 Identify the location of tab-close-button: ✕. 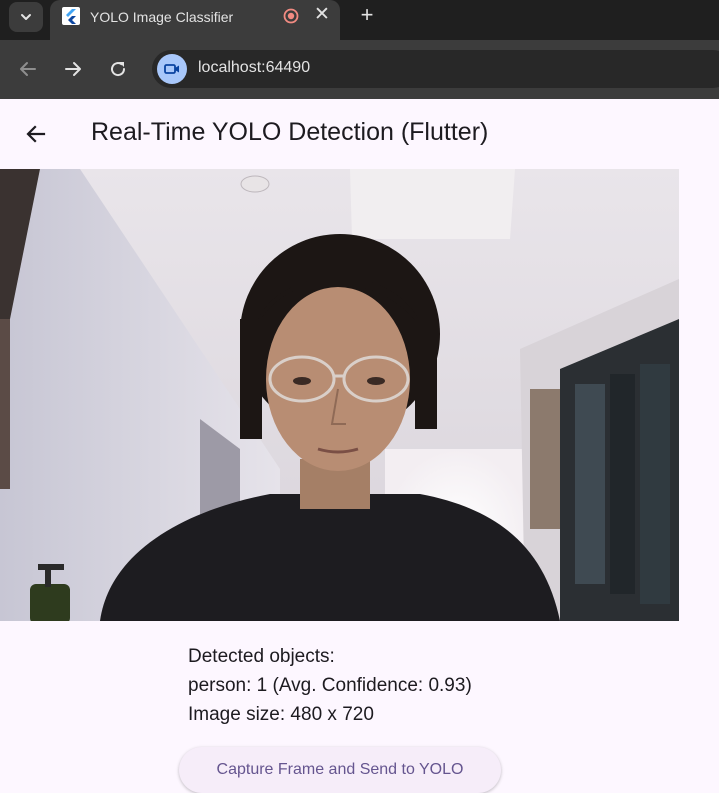
(322, 15).